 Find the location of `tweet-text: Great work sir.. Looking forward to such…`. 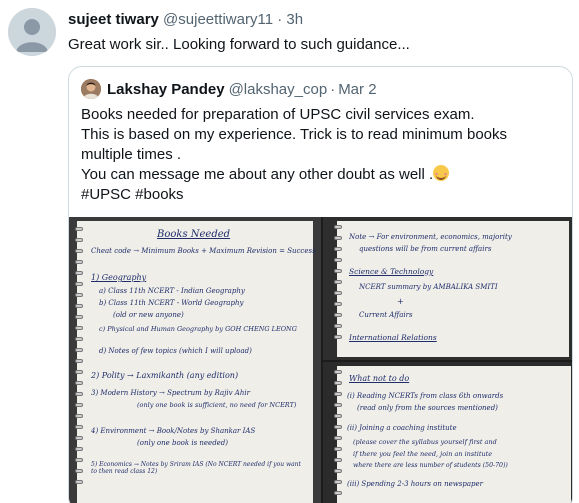

tweet-text: Great work sir.. Looking forward to such… is located at coordinates (239, 44).